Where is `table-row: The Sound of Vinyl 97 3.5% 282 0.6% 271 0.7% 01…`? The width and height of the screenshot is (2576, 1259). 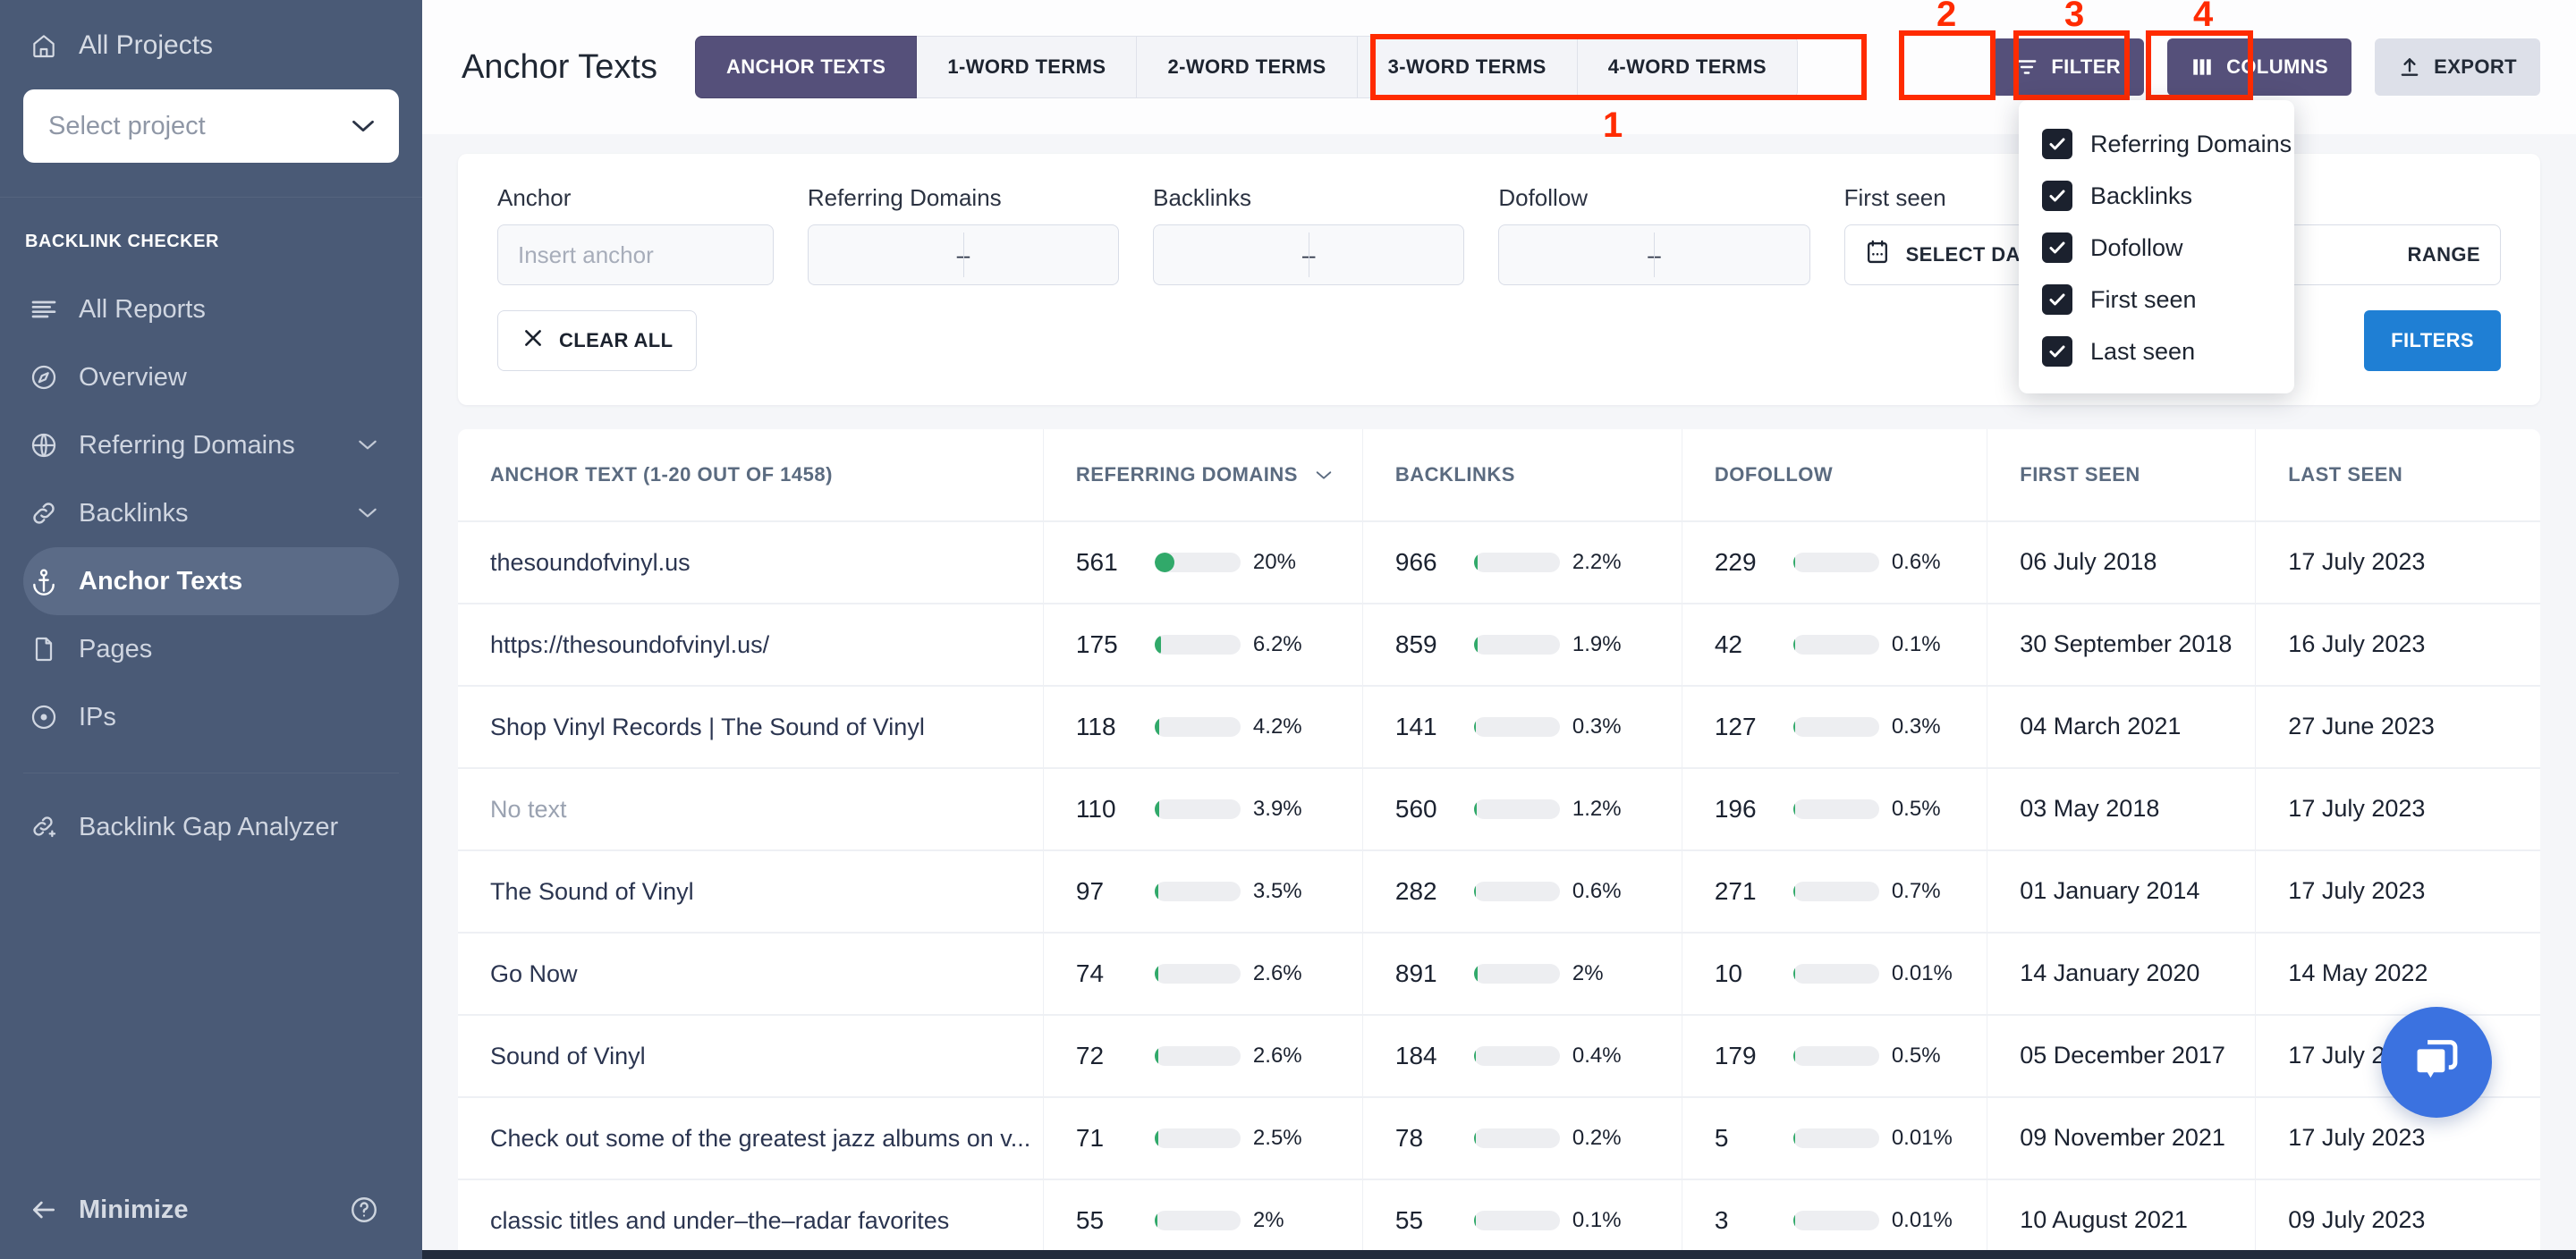 table-row: The Sound of Vinyl 97 3.5% 282 0.6% 271 0.7% 01… is located at coordinates (1499, 892).